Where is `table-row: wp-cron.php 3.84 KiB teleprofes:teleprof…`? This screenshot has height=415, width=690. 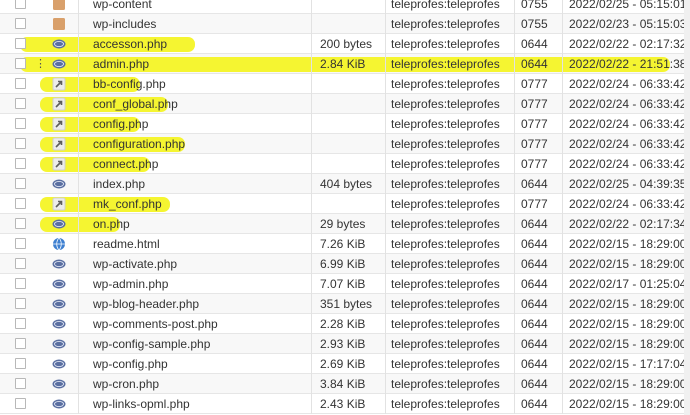
table-row: wp-cron.php 3.84 KiB teleprofes:teleprof… is located at coordinates (345, 384).